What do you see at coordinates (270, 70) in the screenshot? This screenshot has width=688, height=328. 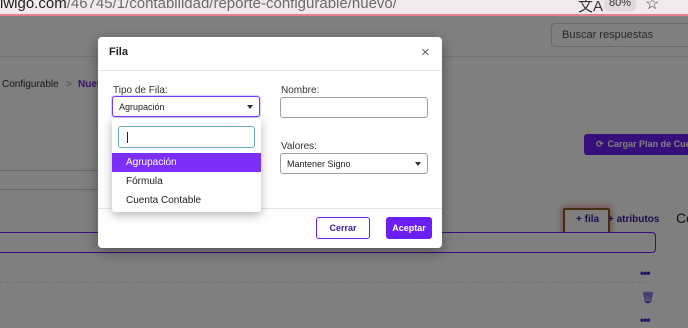 I see `modal-header-divider` at bounding box center [270, 70].